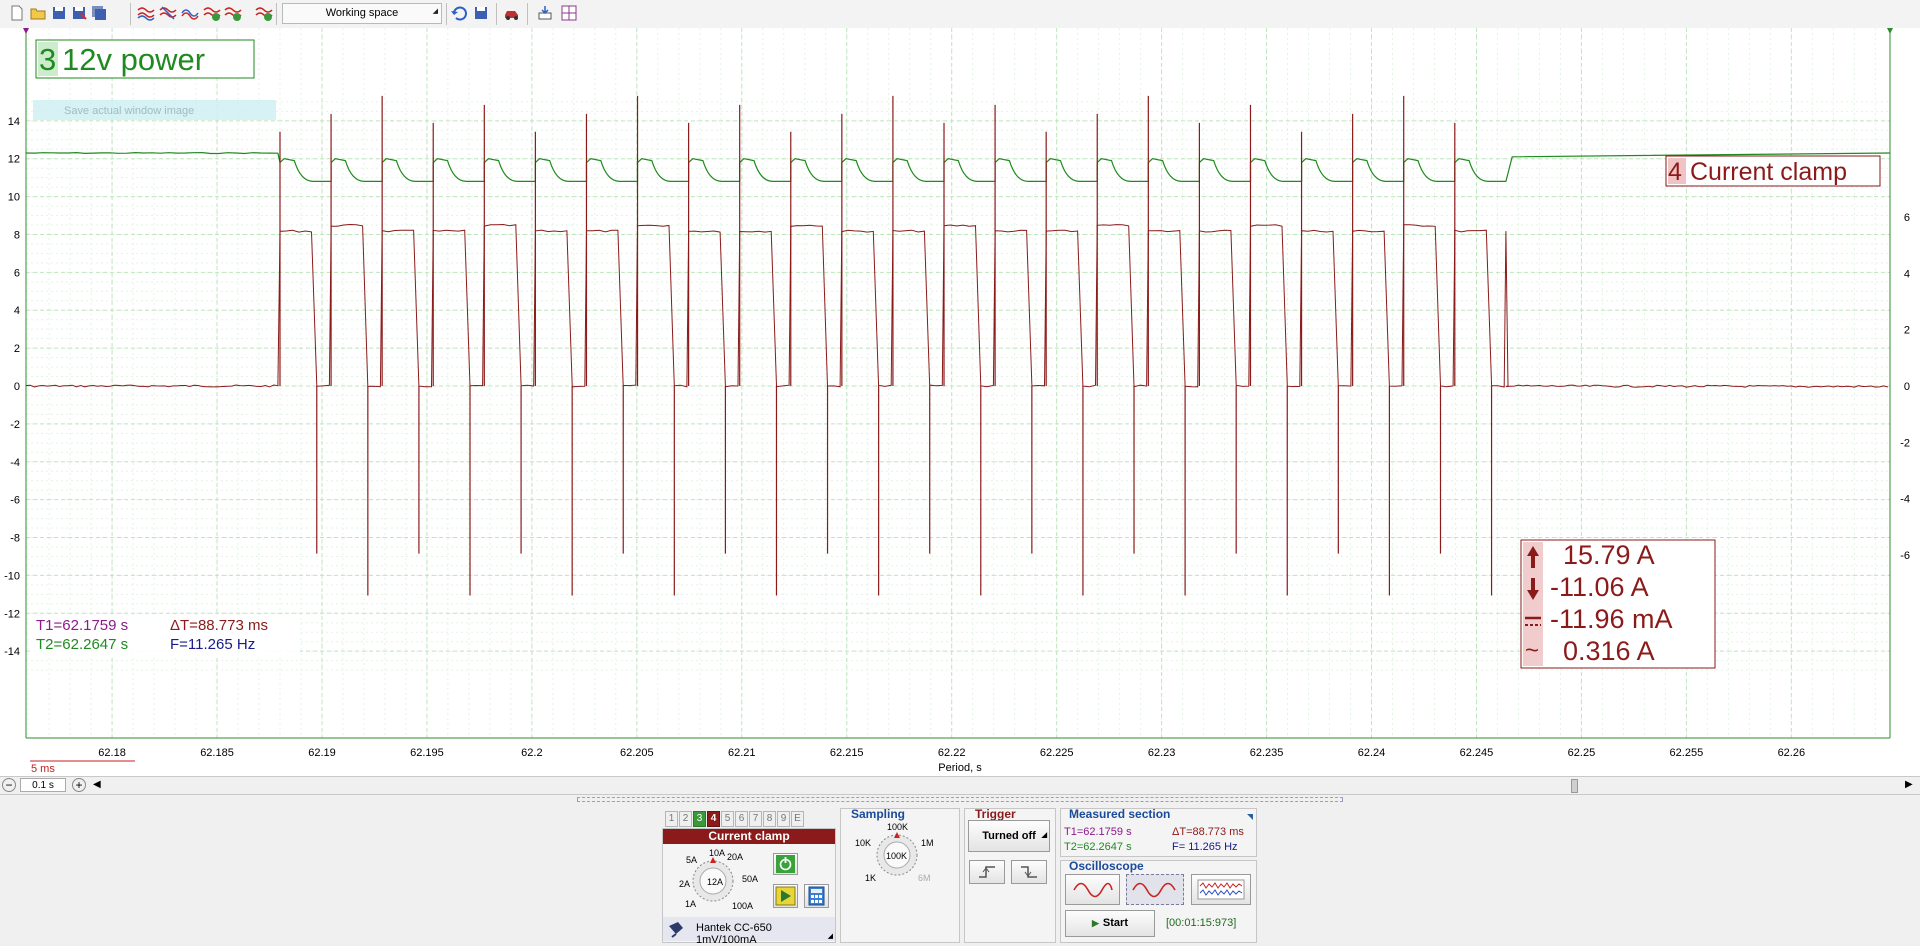 The image size is (1920, 946). I want to click on meas-max-value: 15.79 A, so click(1609, 555).